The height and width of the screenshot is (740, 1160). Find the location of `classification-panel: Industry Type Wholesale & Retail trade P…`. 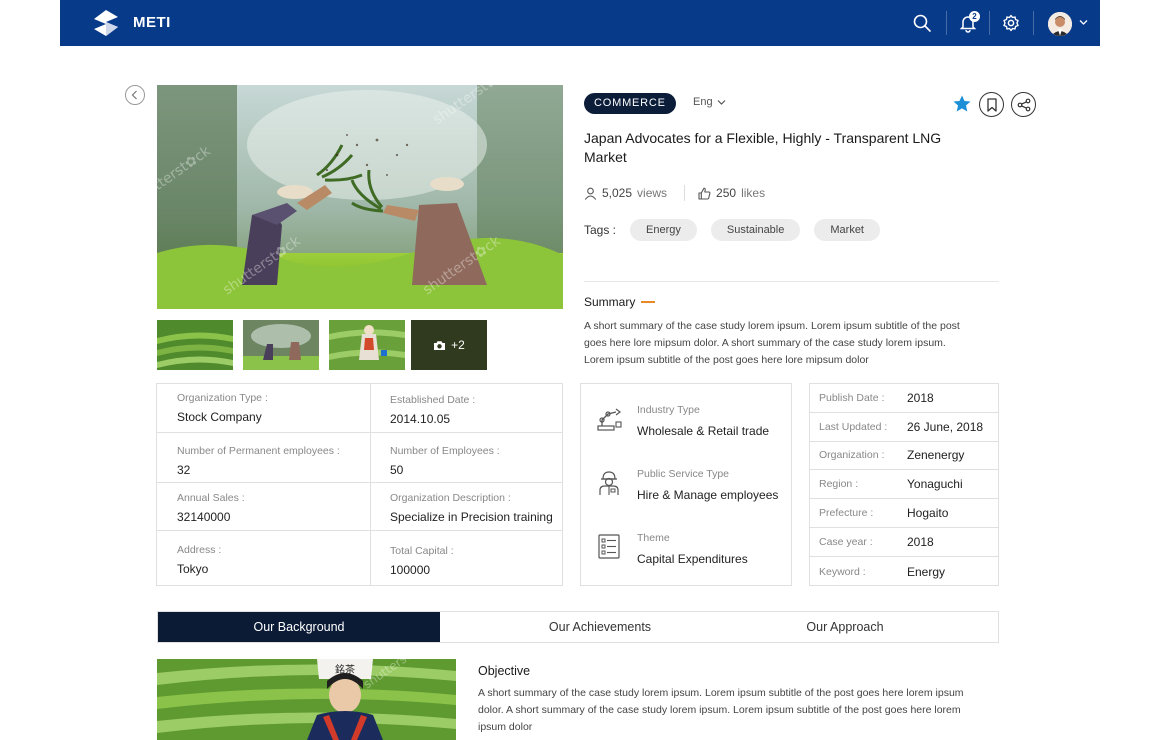

classification-panel: Industry Type Wholesale & Retail trade P… is located at coordinates (686, 484).